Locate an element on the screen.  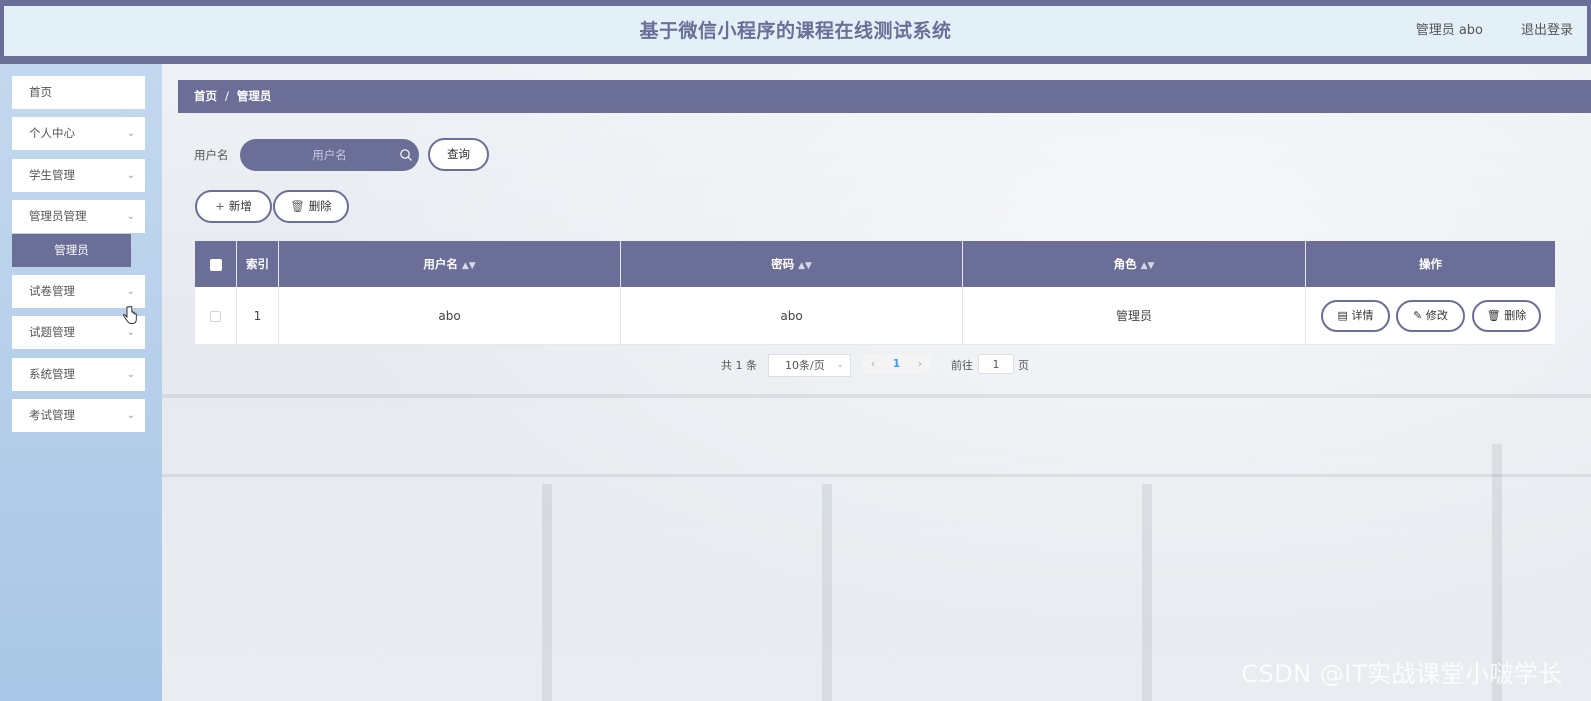
sidebar-item-exam-management: 考试管理 ⌄ is located at coordinates (78, 415).